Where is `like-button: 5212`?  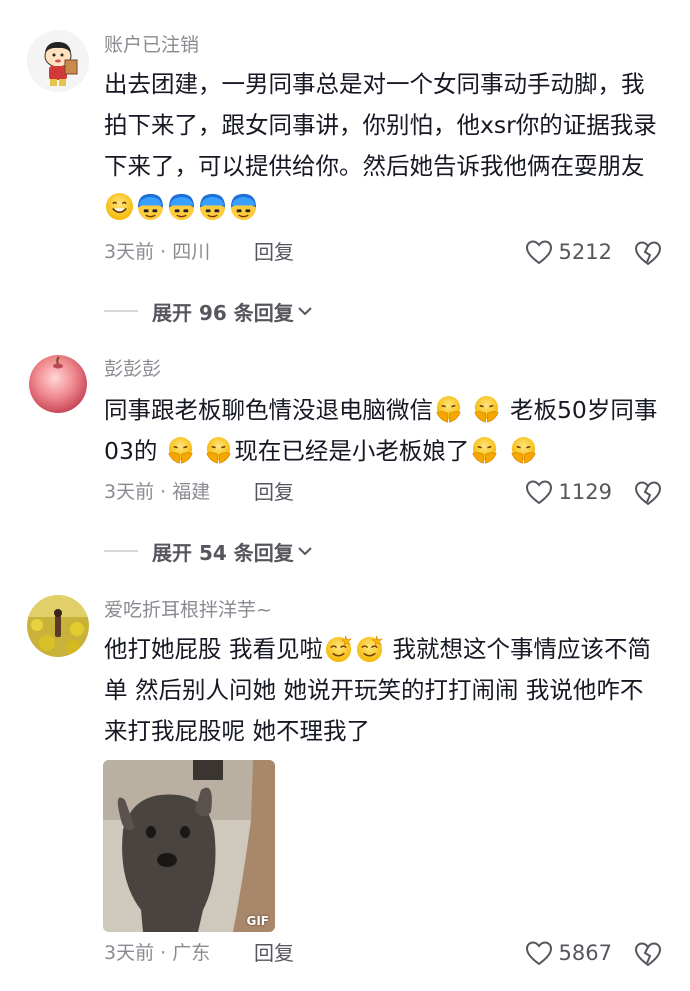 like-button: 5212 is located at coordinates (568, 252).